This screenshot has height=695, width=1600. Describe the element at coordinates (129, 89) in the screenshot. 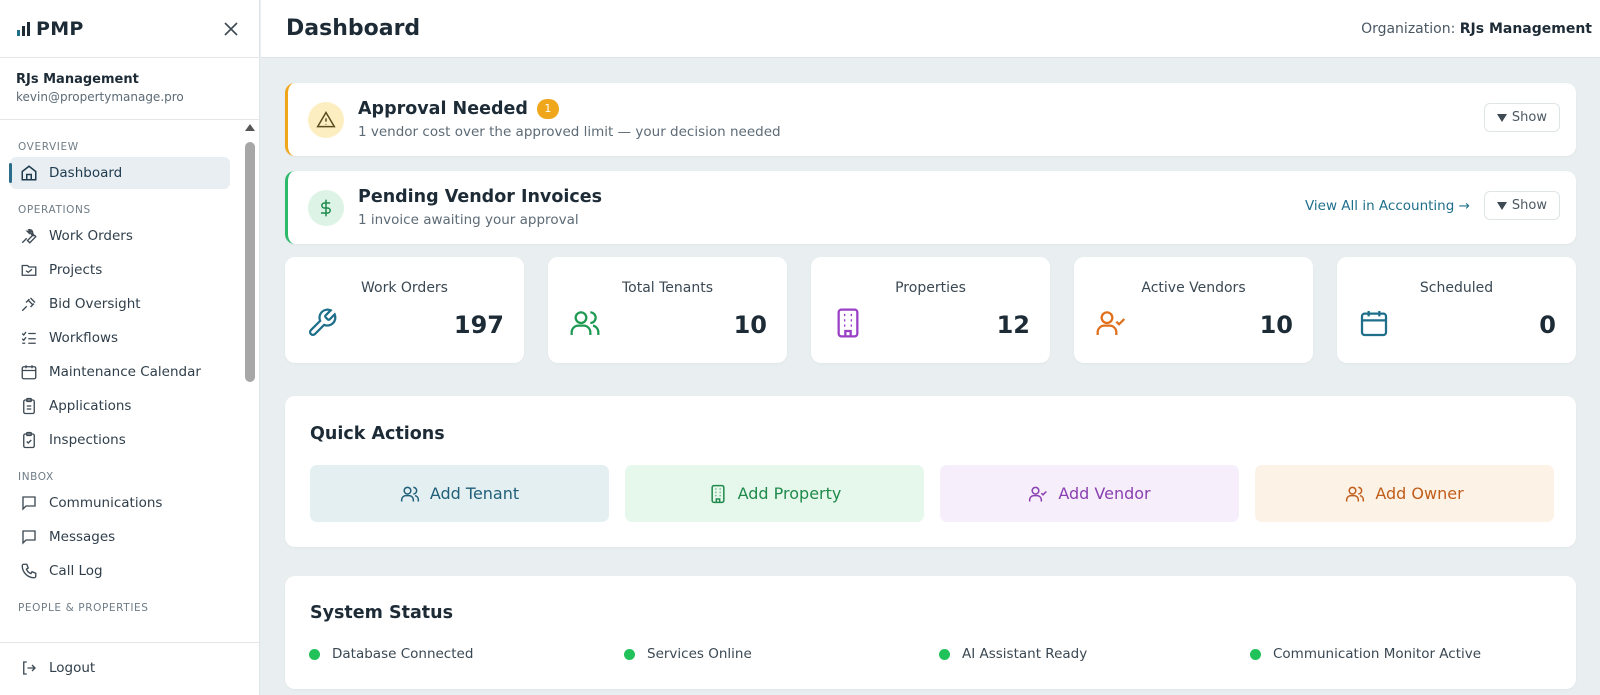

I see `user-info: RJs Management kevin@propertymanage.pro` at that location.